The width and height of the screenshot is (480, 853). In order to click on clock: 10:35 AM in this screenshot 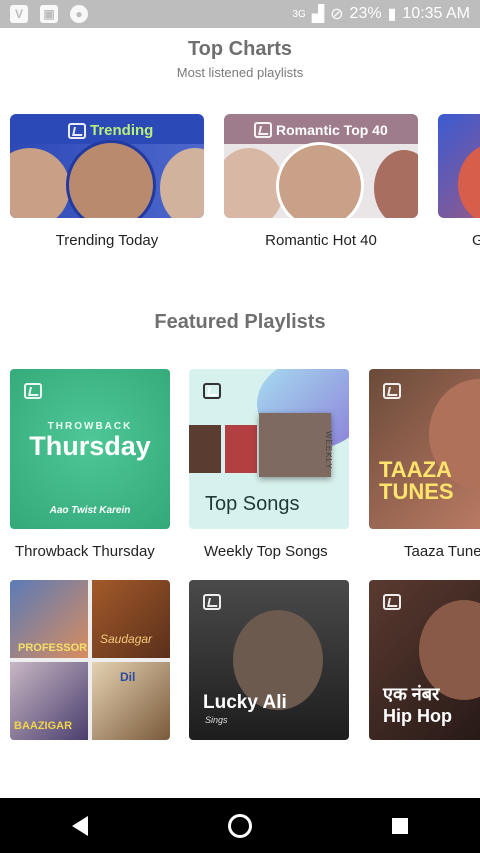, I will do `click(436, 13)`.